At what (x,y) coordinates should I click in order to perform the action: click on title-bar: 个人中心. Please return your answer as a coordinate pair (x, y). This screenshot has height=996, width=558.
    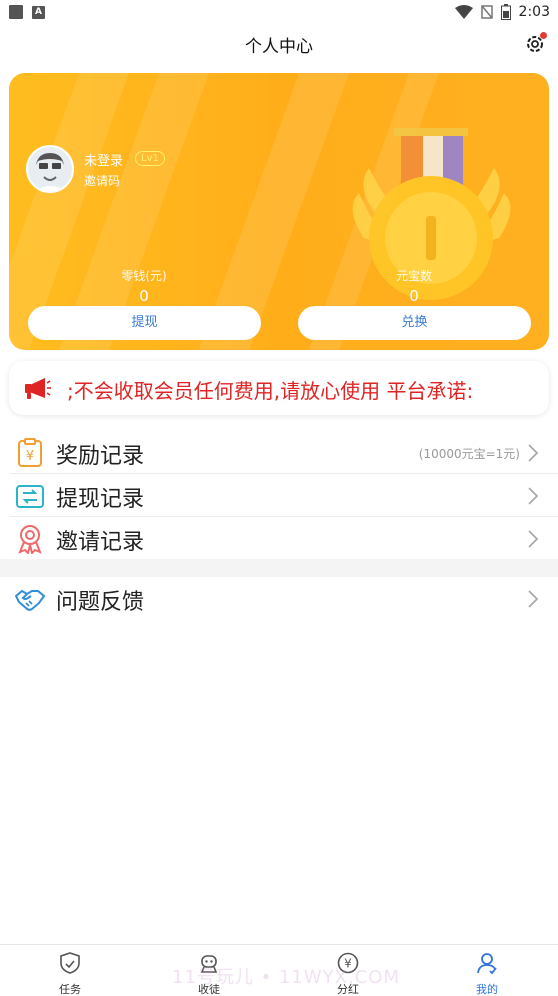
    Looking at the image, I should click on (279, 44).